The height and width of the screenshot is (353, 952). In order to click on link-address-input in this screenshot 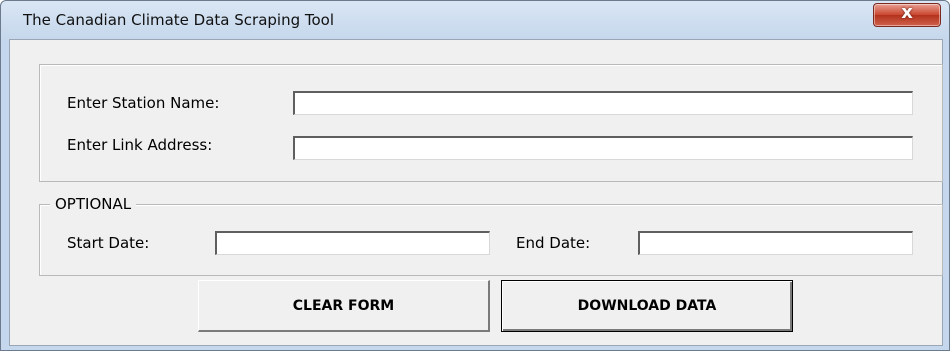, I will do `click(603, 148)`.